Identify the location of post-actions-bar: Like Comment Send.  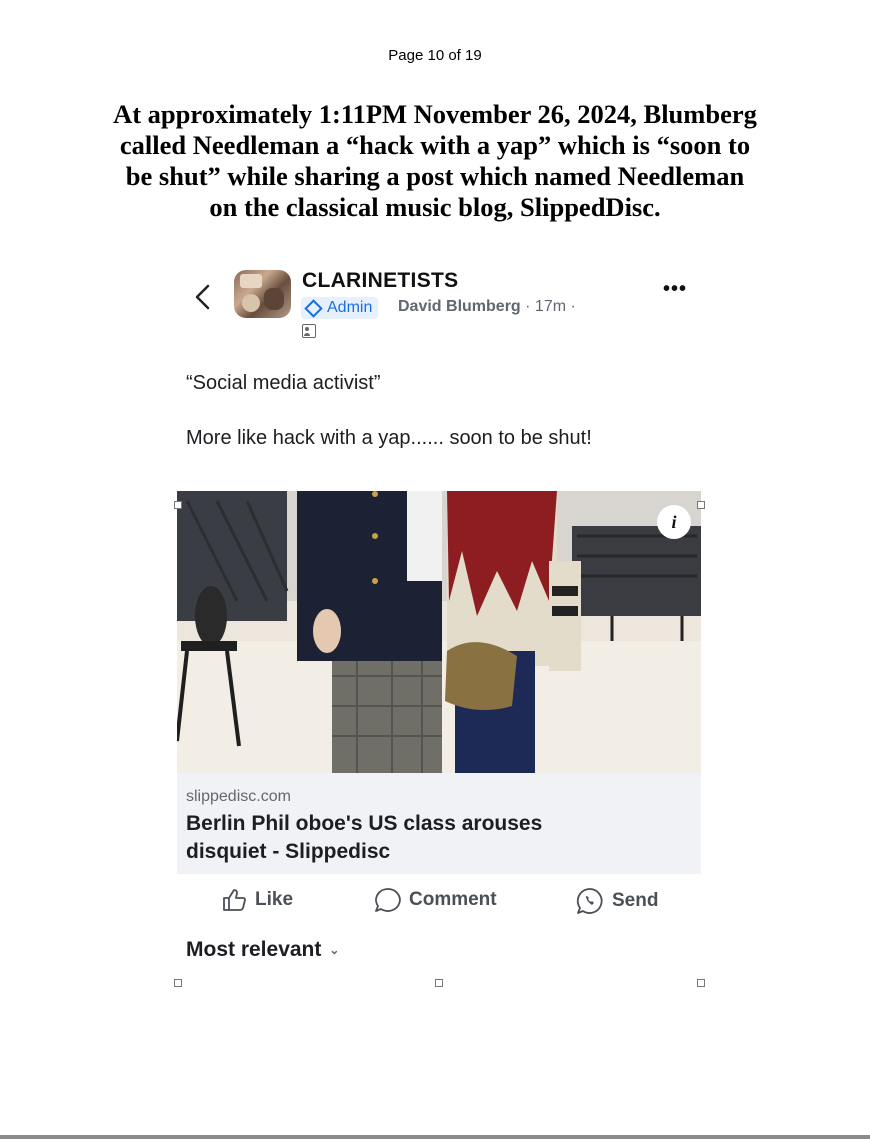
(439, 904).